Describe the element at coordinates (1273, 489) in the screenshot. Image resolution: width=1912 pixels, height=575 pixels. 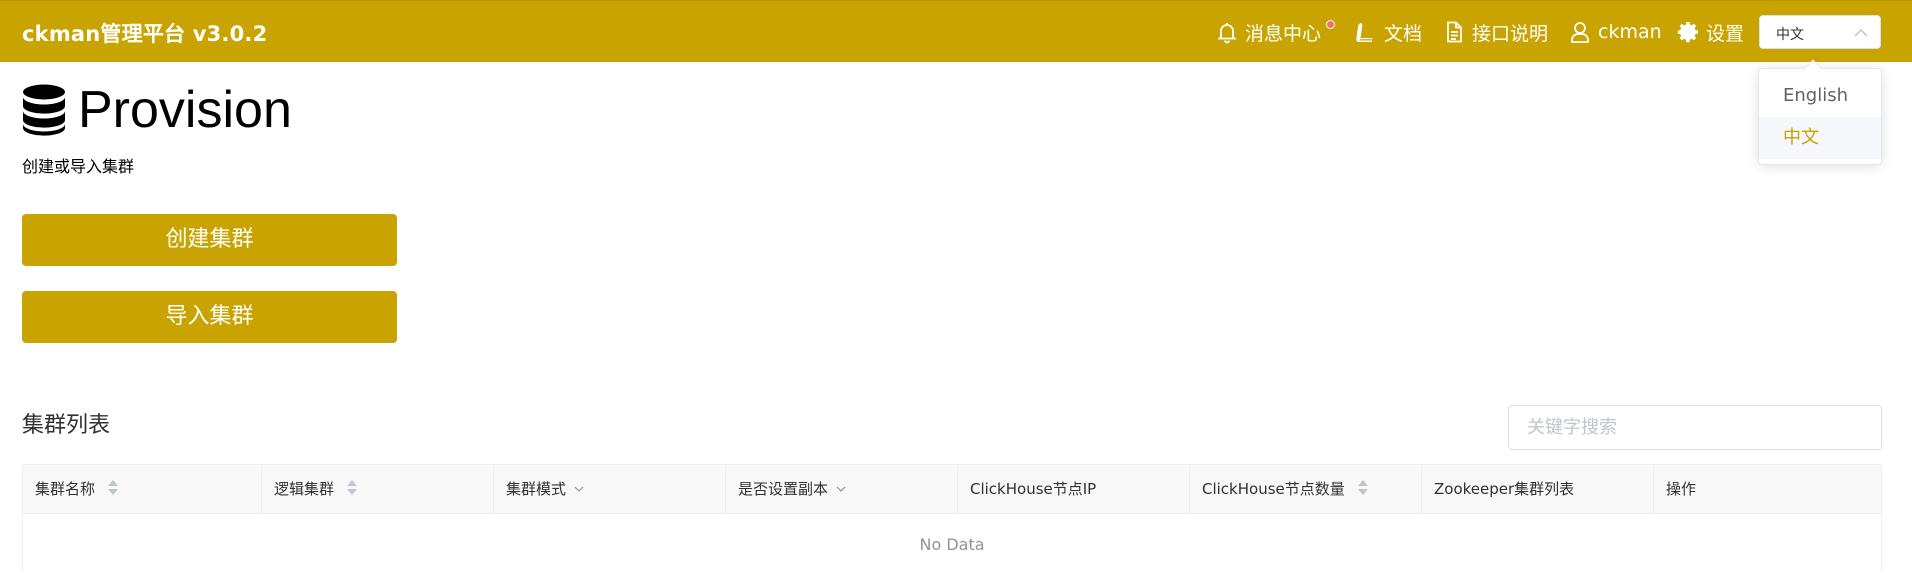
I see `column-label: ClickHouse节点数量` at that location.